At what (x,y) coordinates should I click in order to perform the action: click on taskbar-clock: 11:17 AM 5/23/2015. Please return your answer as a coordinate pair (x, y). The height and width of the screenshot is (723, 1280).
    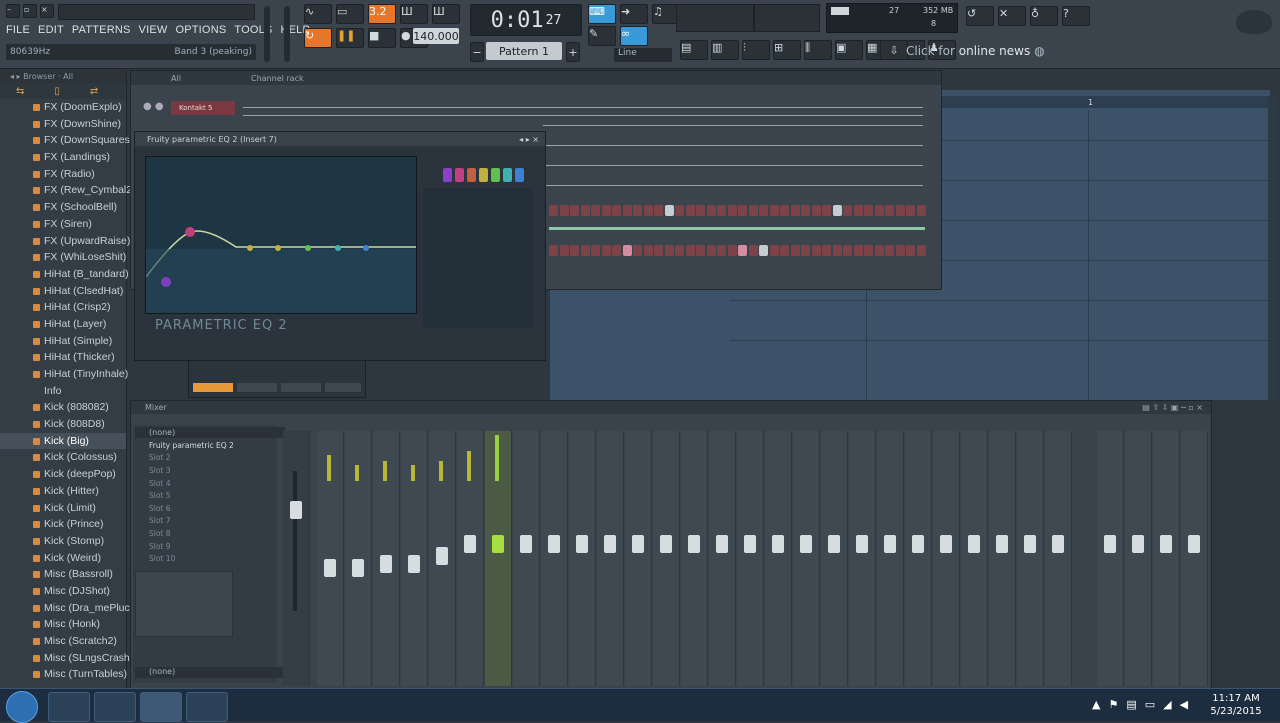
    Looking at the image, I should click on (1236, 705).